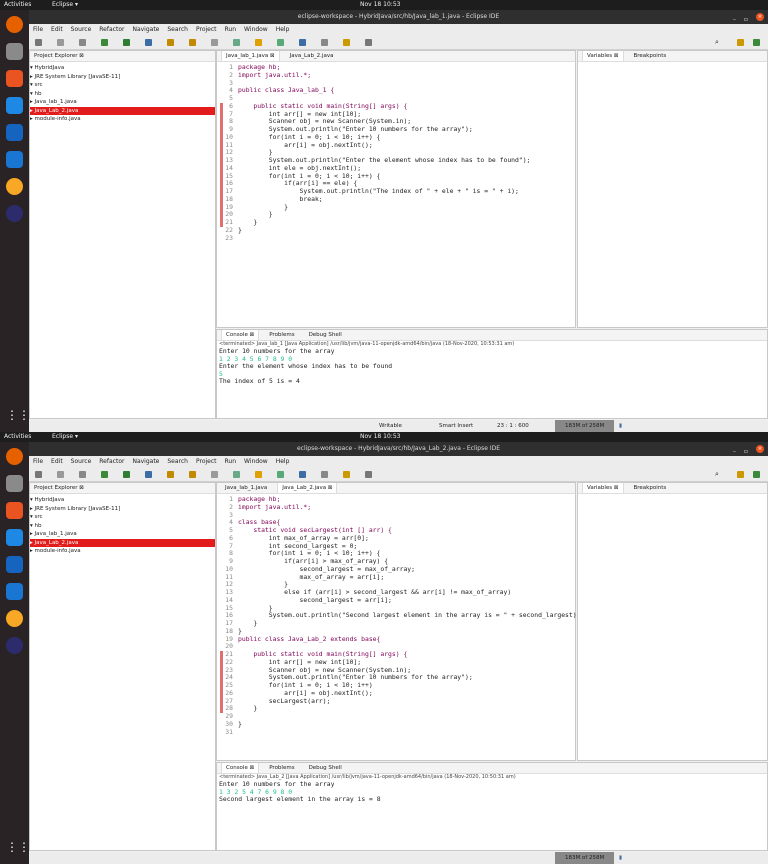 This screenshot has width=768, height=864. I want to click on tab-java_lab_1-java: Java_lab_1.java, so click(246, 488).